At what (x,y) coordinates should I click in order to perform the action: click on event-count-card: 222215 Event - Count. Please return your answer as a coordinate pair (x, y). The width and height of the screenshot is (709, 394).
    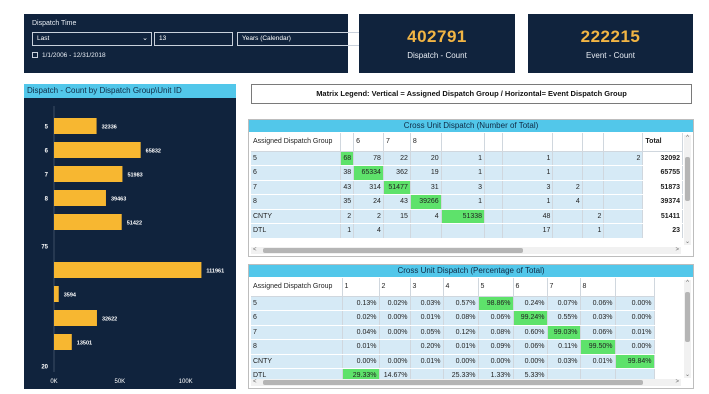
    Looking at the image, I should click on (610, 43).